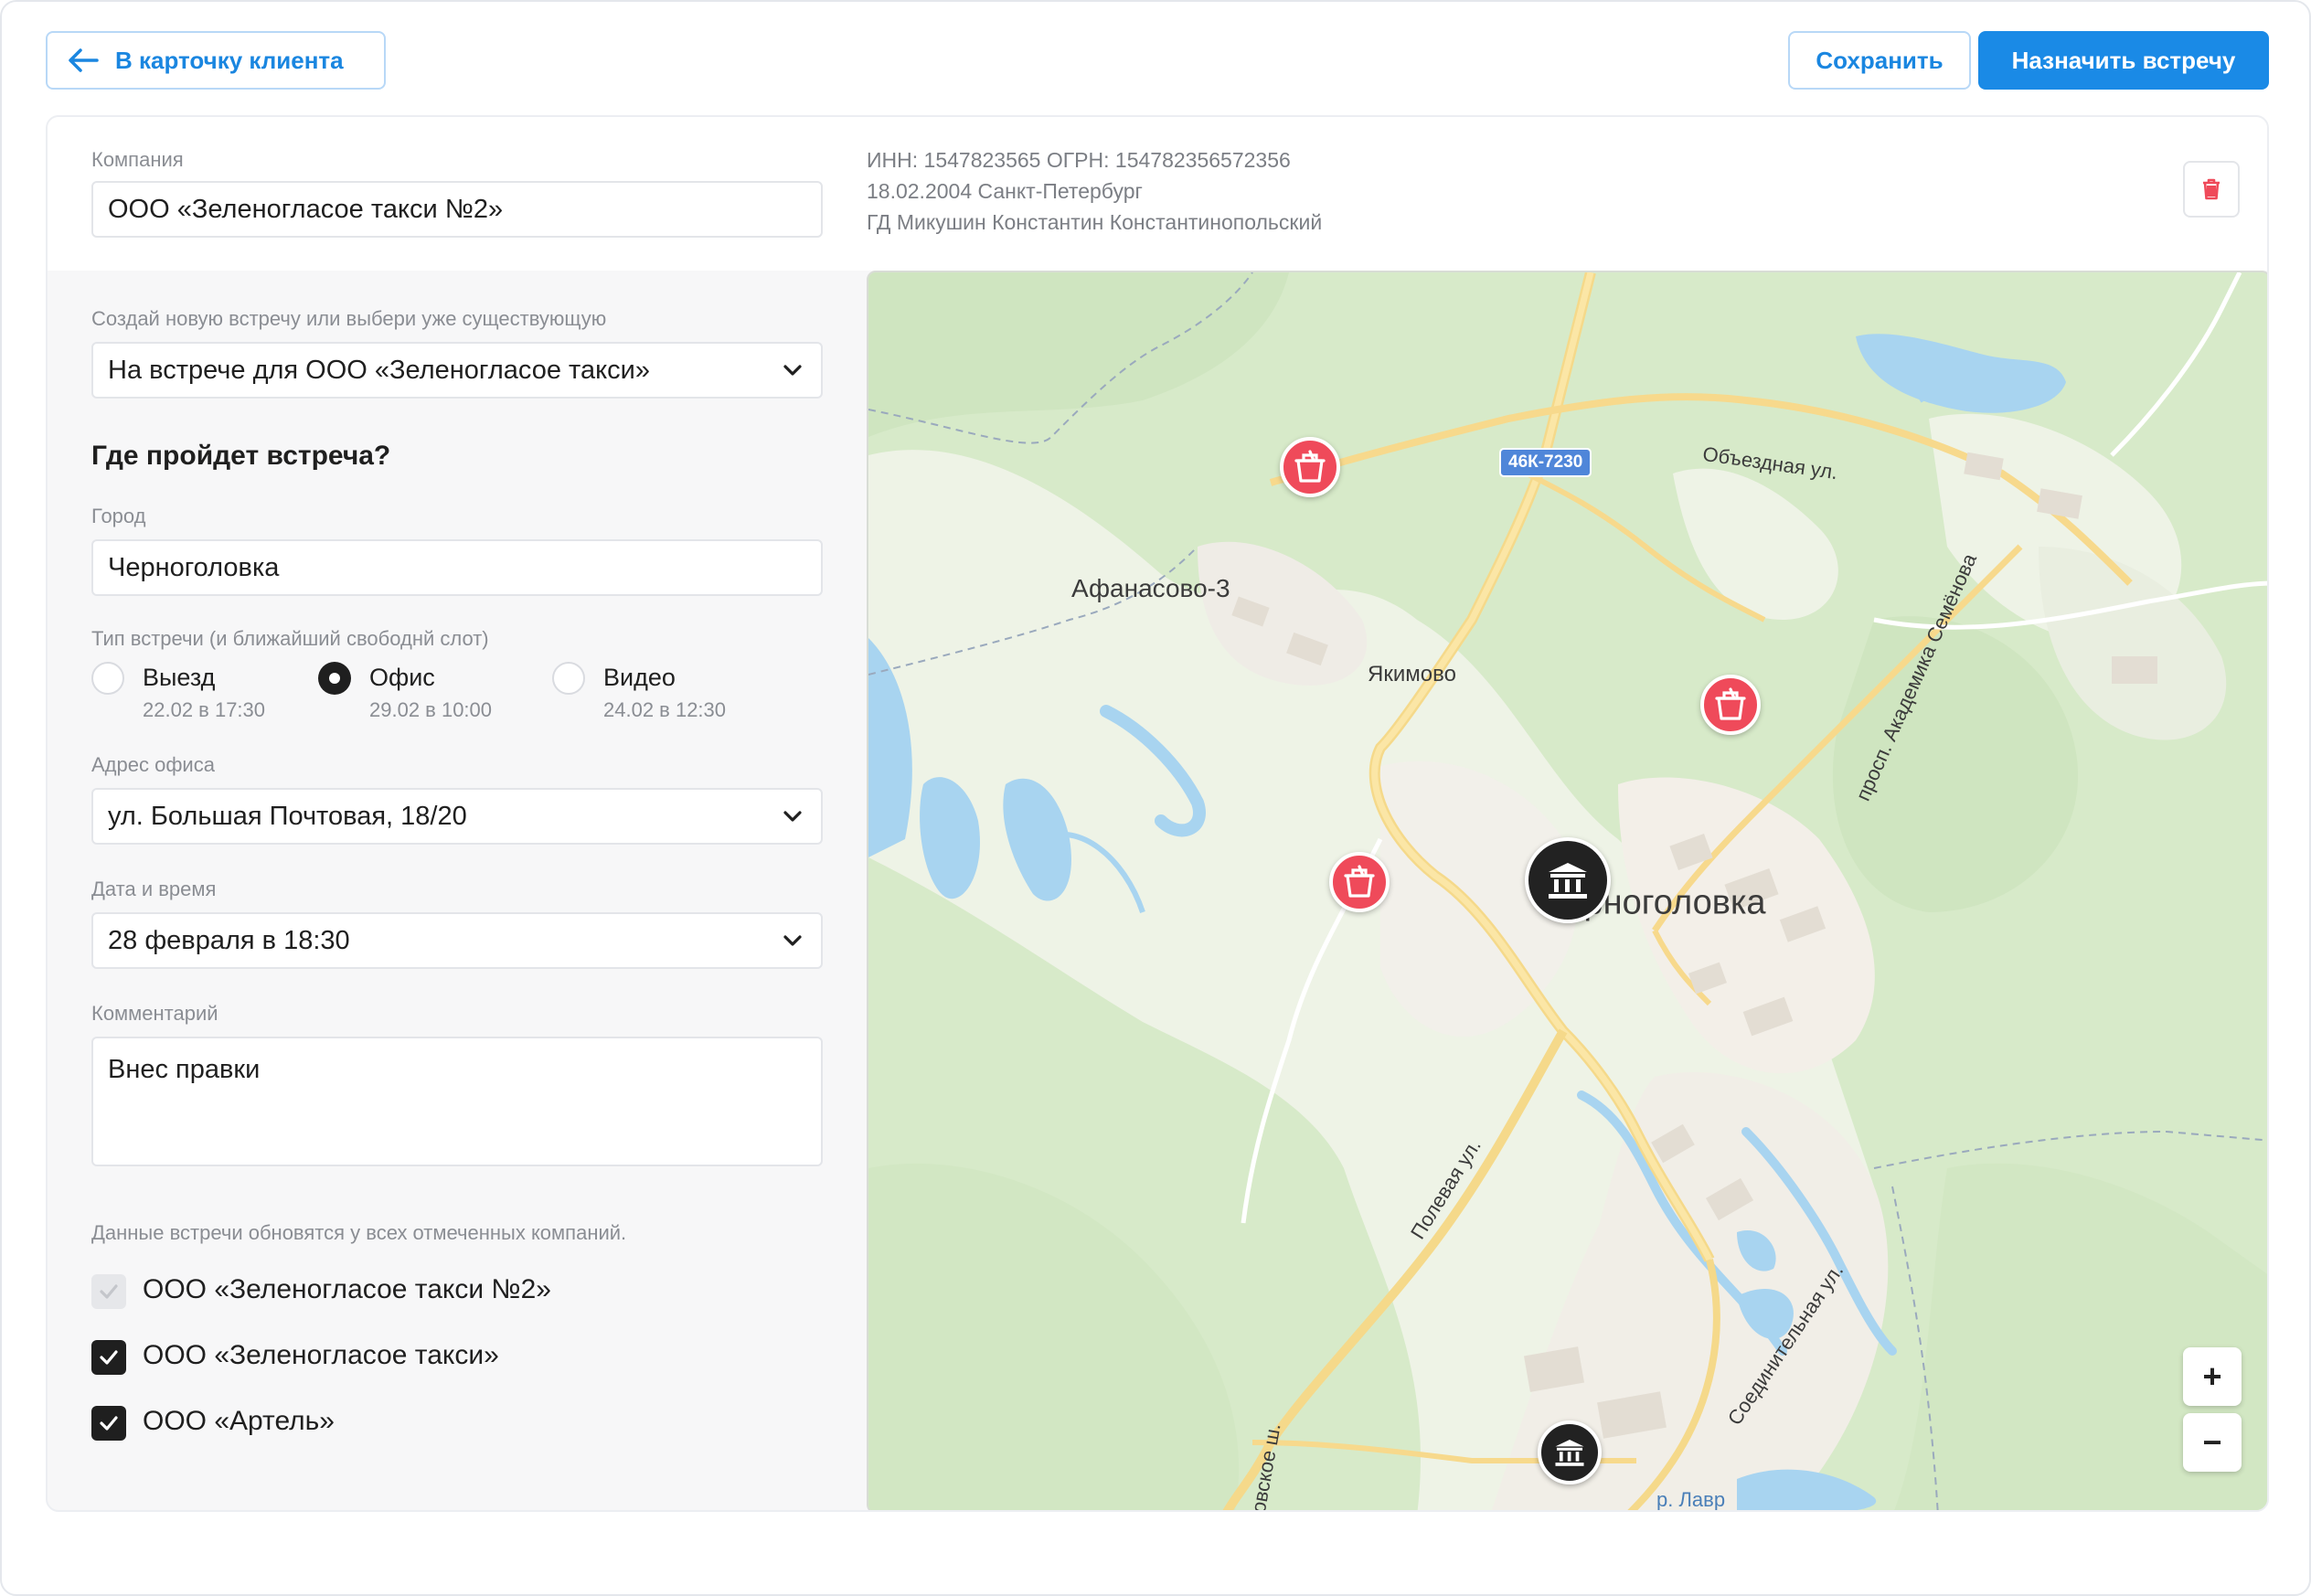  I want to click on radio-ofis-slot: 29.02 в 10:00, so click(431, 709).